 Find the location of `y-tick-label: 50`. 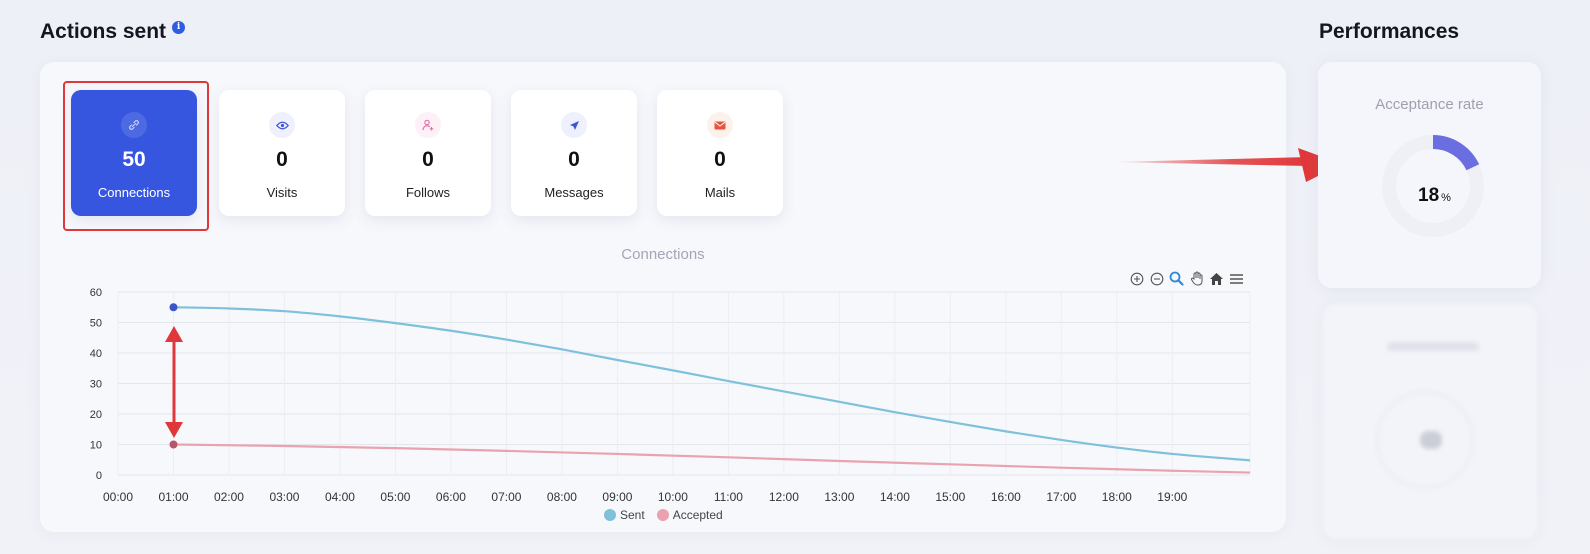

y-tick-label: 50 is located at coordinates (96, 324).